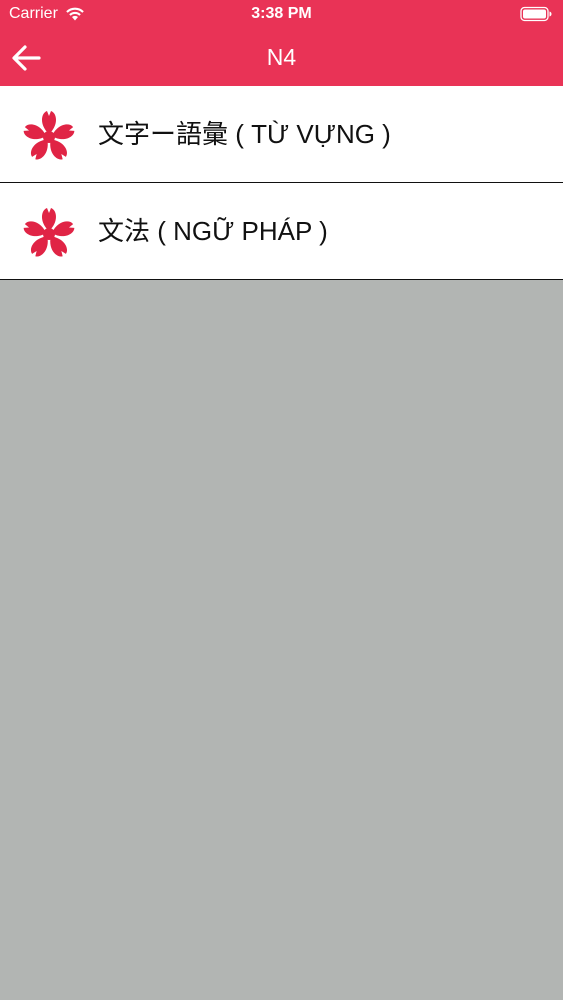 The height and width of the screenshot is (1000, 563). I want to click on list-item-label: 文字ー語彙 ( TỪ VỰNG ), so click(244, 134).